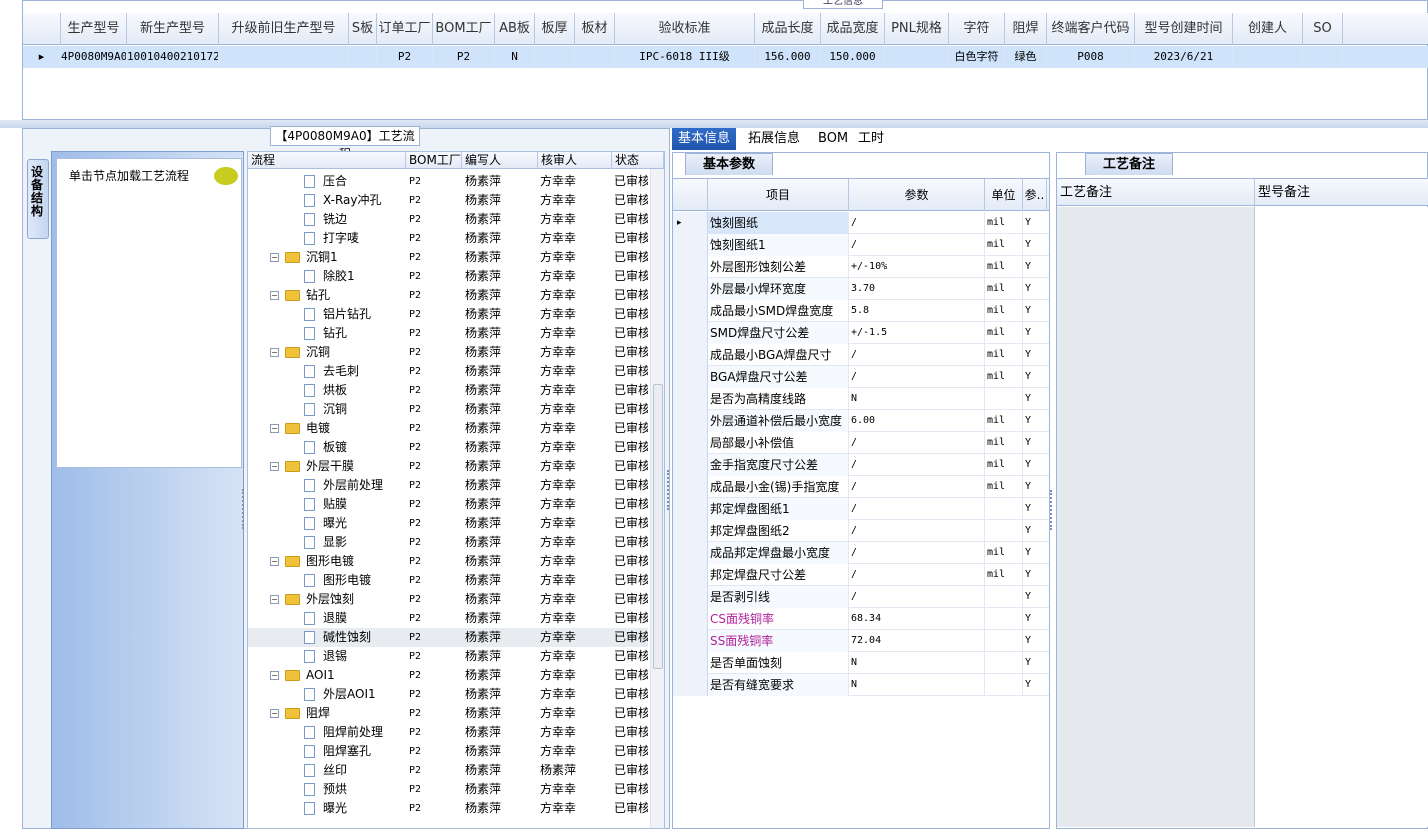 Image resolution: width=1428 pixels, height=829 pixels. I want to click on tree-row: 板镀 P2 杨素萍 方幸幸 已审核, so click(448, 447).